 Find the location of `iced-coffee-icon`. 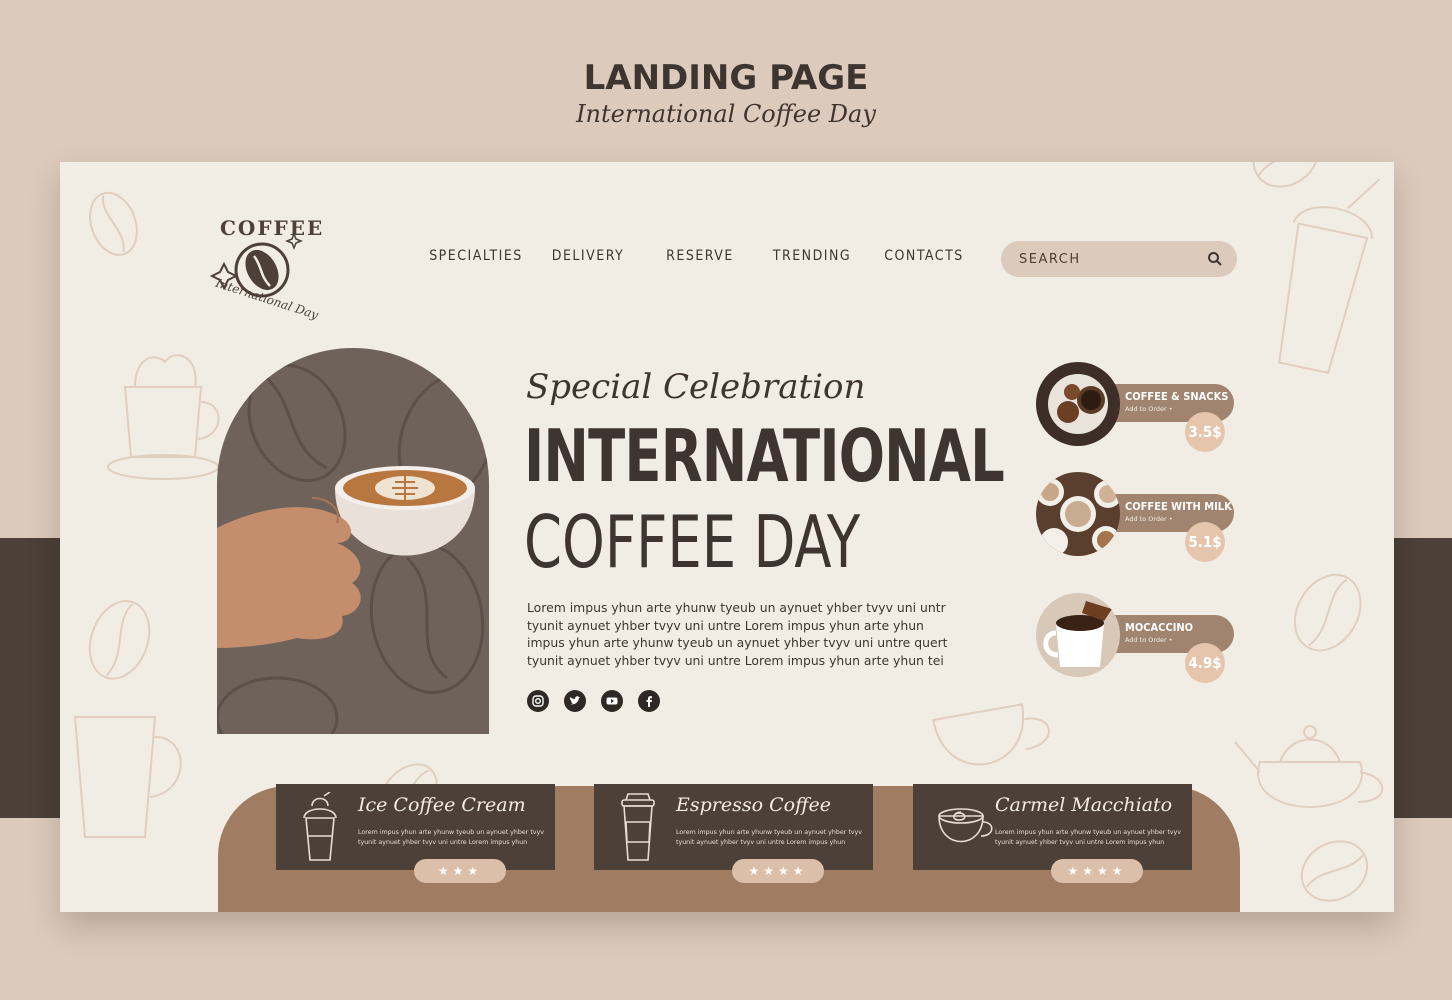

iced-coffee-icon is located at coordinates (320, 826).